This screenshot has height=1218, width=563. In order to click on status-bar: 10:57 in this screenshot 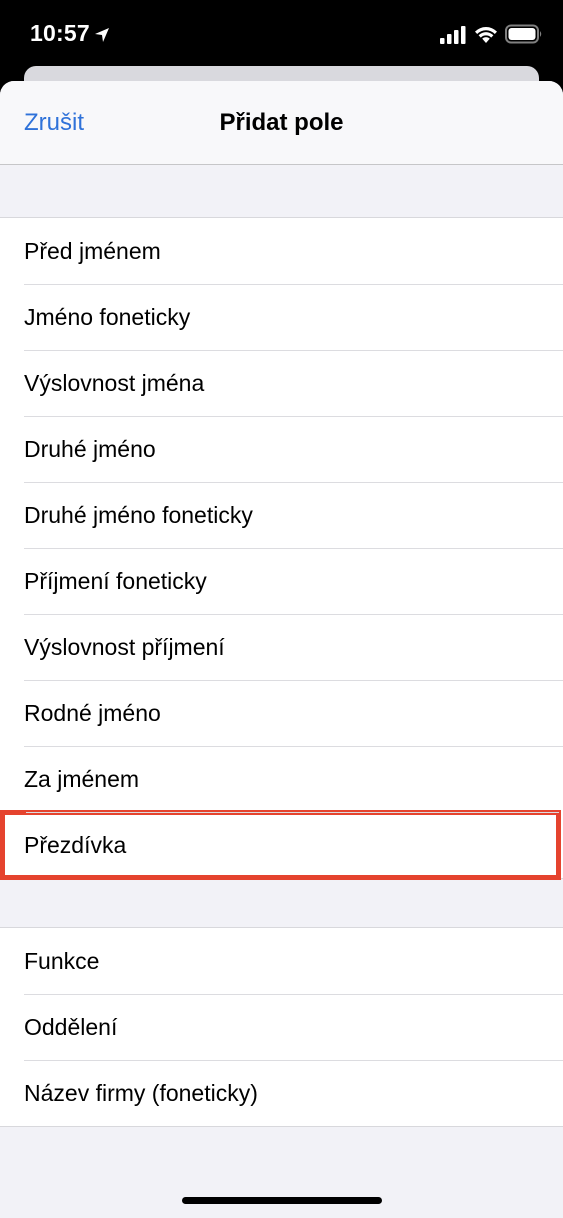, I will do `click(281, 35)`.